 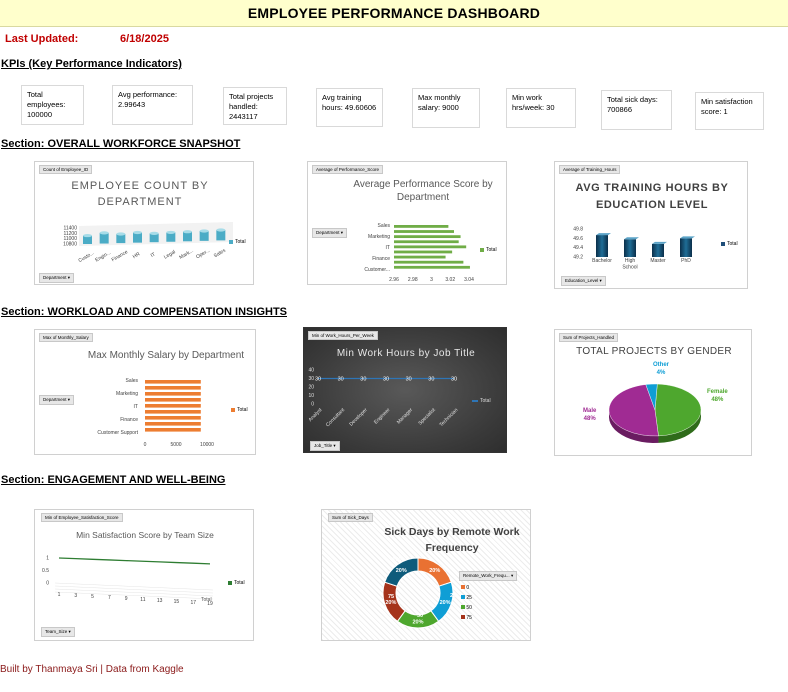 What do you see at coordinates (590, 411) in the screenshot?
I see `slice-name: Male` at bounding box center [590, 411].